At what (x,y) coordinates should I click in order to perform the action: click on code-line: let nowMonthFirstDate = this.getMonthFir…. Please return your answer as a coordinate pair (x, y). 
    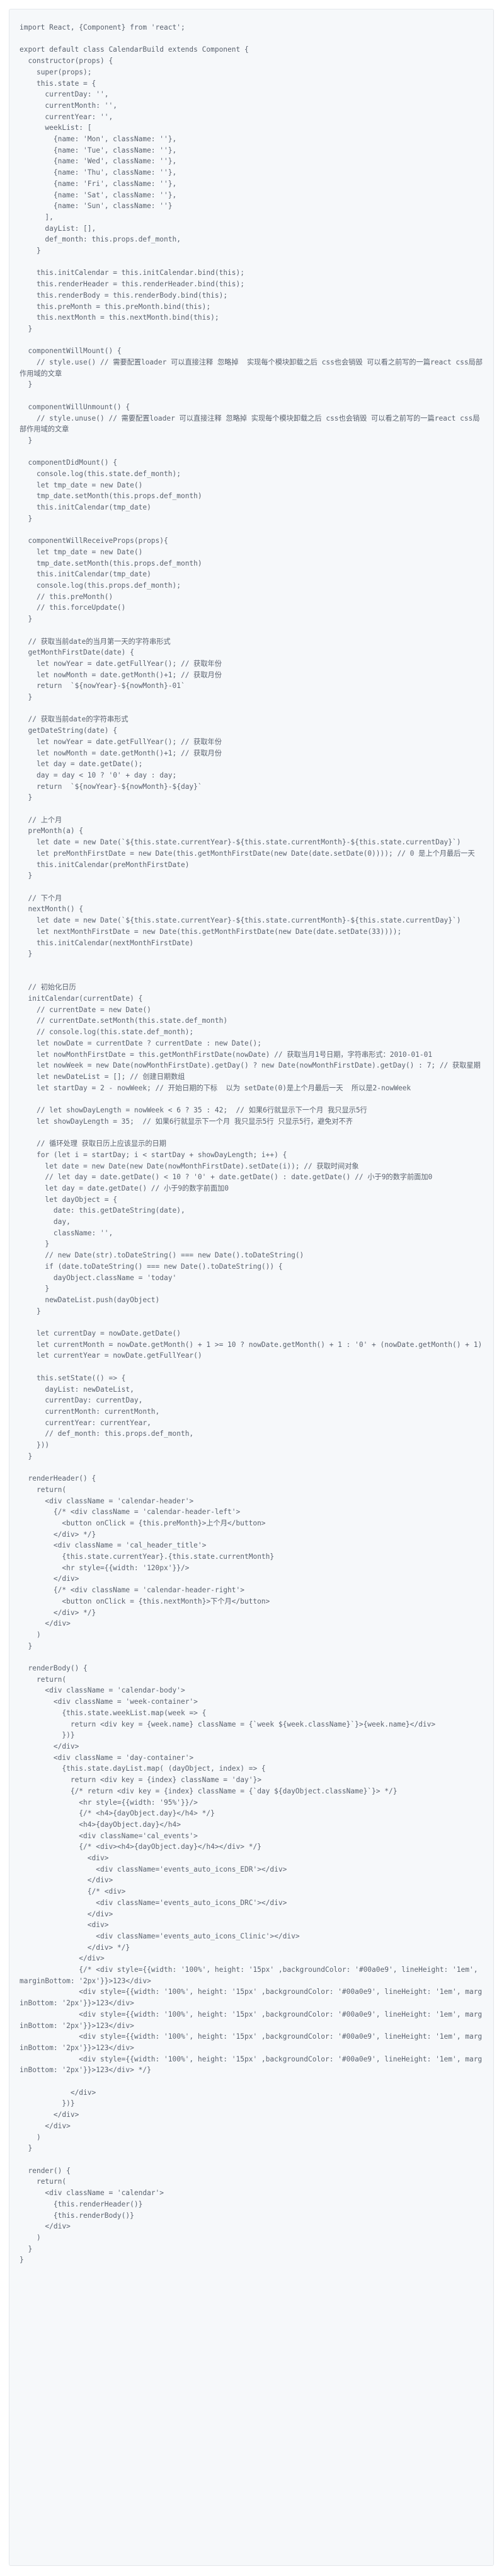
    Looking at the image, I should click on (226, 1055).